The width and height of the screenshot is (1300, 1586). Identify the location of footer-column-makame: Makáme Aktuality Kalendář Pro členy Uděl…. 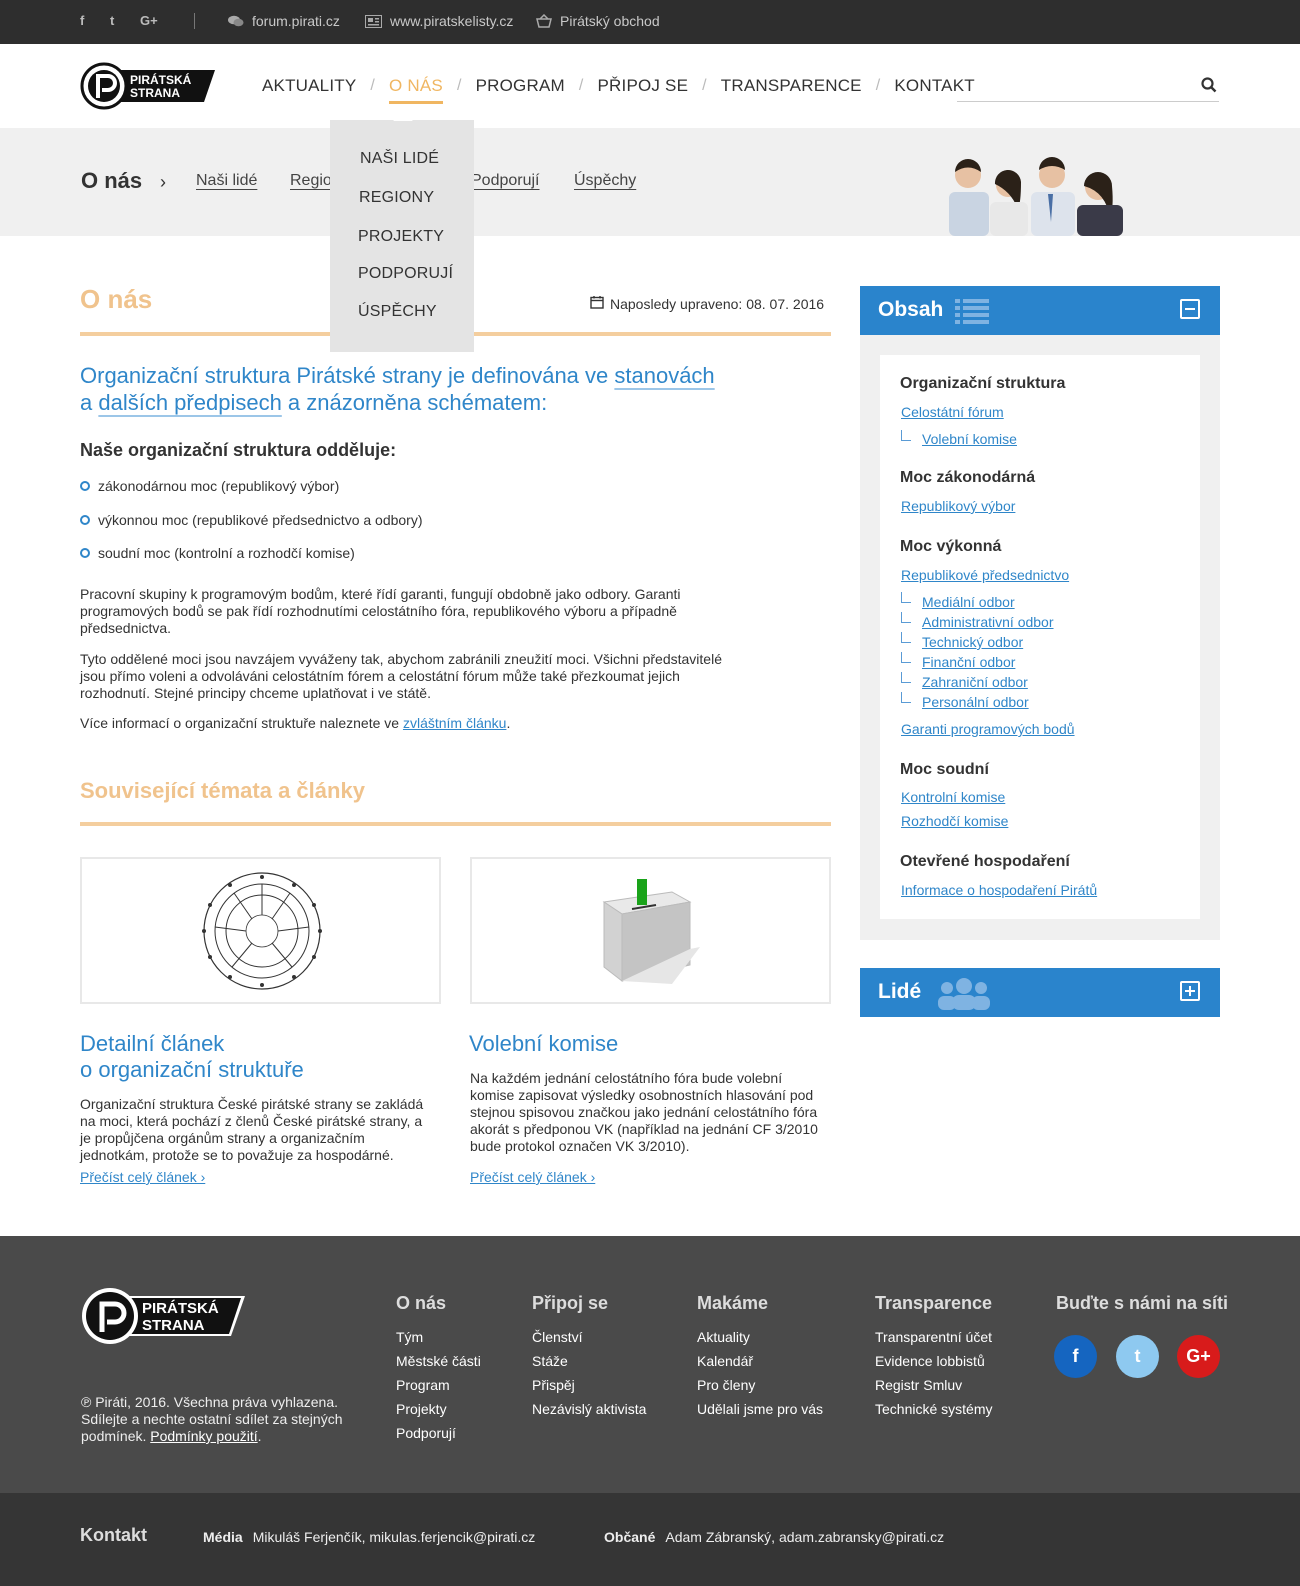
(760, 1359).